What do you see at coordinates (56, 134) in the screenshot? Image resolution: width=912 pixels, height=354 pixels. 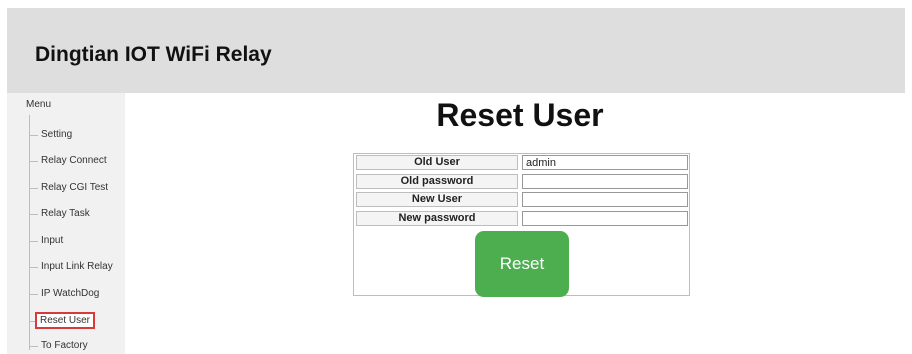 I see `sidebar-item-label: Setting` at bounding box center [56, 134].